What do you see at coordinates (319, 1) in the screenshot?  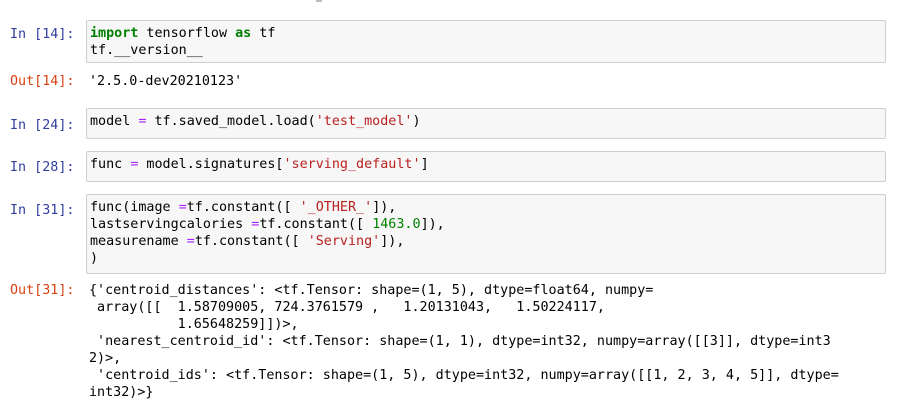 I see `scroll-edge-marker` at bounding box center [319, 1].